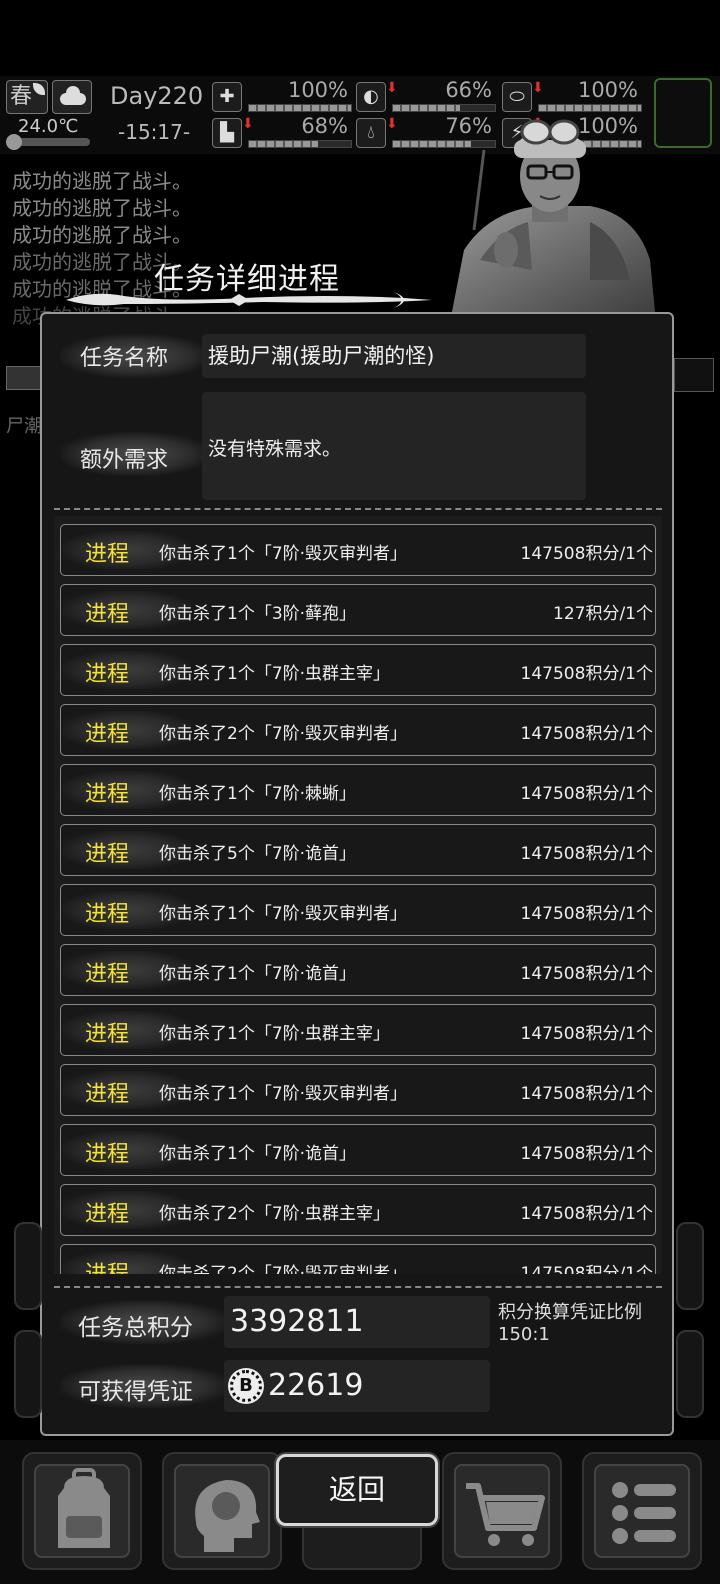  I want to click on shopping-cart-icon, so click(505, 1514).